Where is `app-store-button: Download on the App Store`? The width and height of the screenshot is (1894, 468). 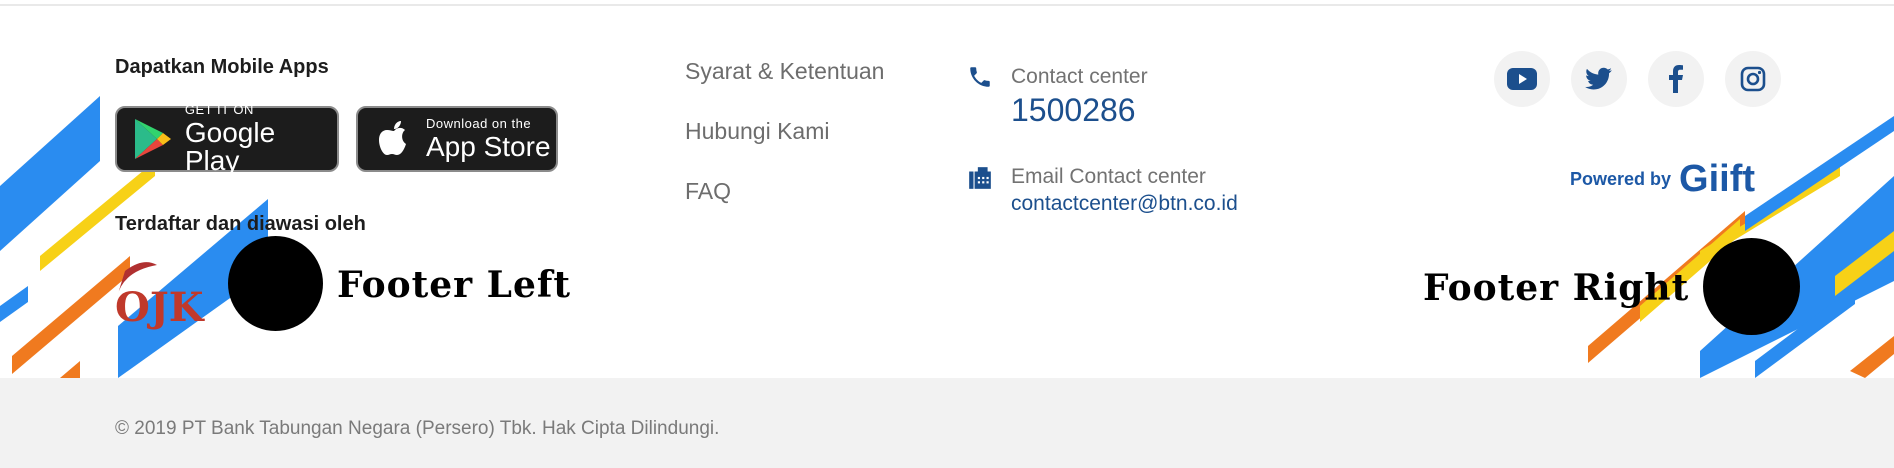 app-store-button: Download on the App Store is located at coordinates (457, 139).